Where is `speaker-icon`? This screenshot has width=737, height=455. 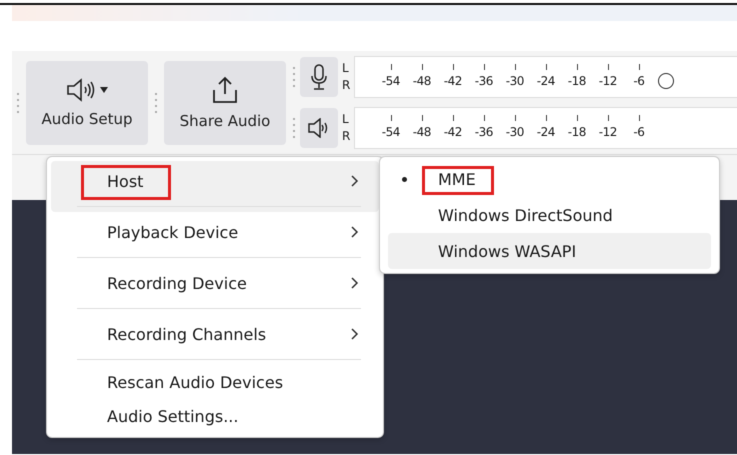
speaker-icon is located at coordinates (81, 90).